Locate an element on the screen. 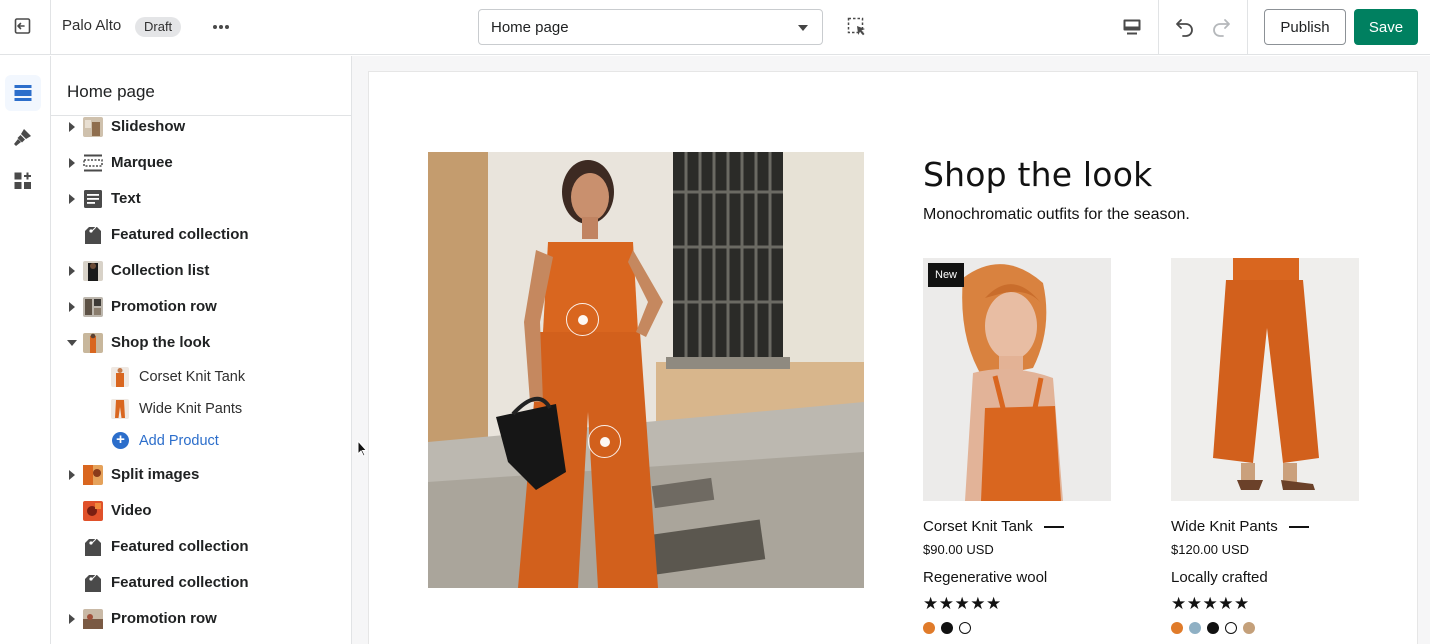 The height and width of the screenshot is (644, 1430). product-name-text: Wide Knit Pants is located at coordinates (1224, 526).